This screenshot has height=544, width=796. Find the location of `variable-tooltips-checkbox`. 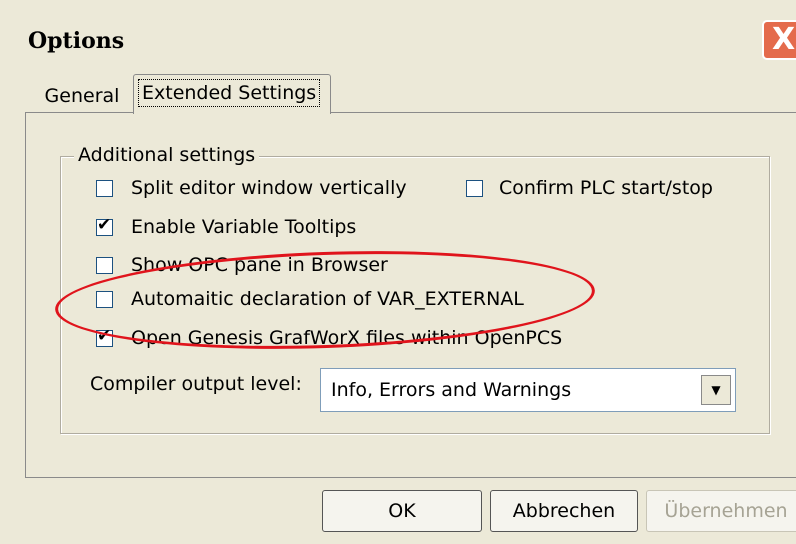

variable-tooltips-checkbox is located at coordinates (104, 225).